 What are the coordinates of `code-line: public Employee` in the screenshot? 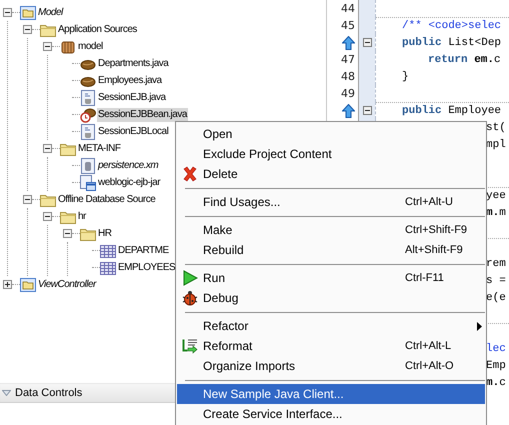 It's located at (452, 111).